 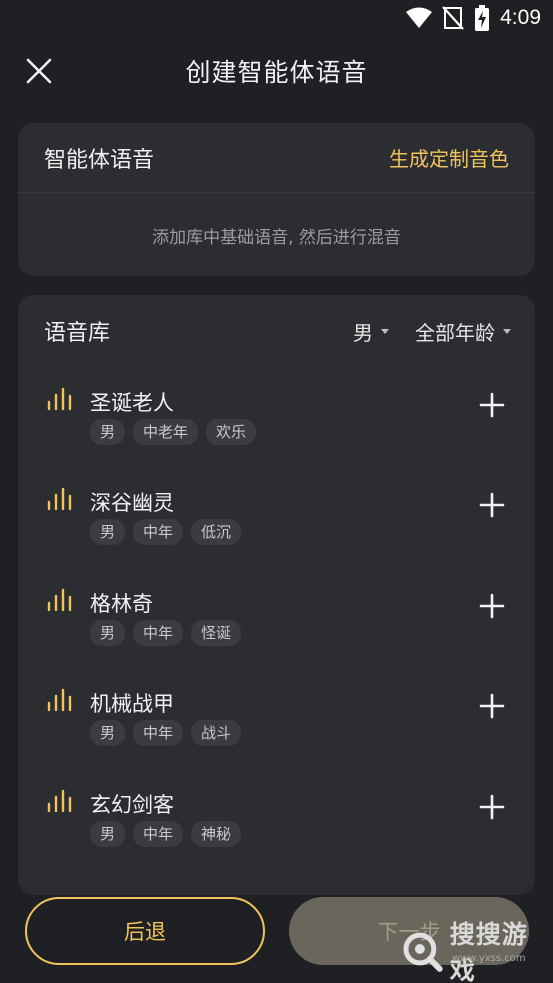 I want to click on voice-name: 格林奇, so click(x=121, y=604).